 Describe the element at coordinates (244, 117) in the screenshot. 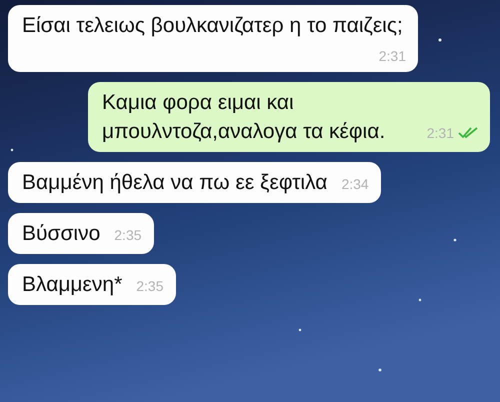

I see `message-text: Καμια φορα ειμαι και μπουλντοζα,αναλογα τα κέφια.` at that location.